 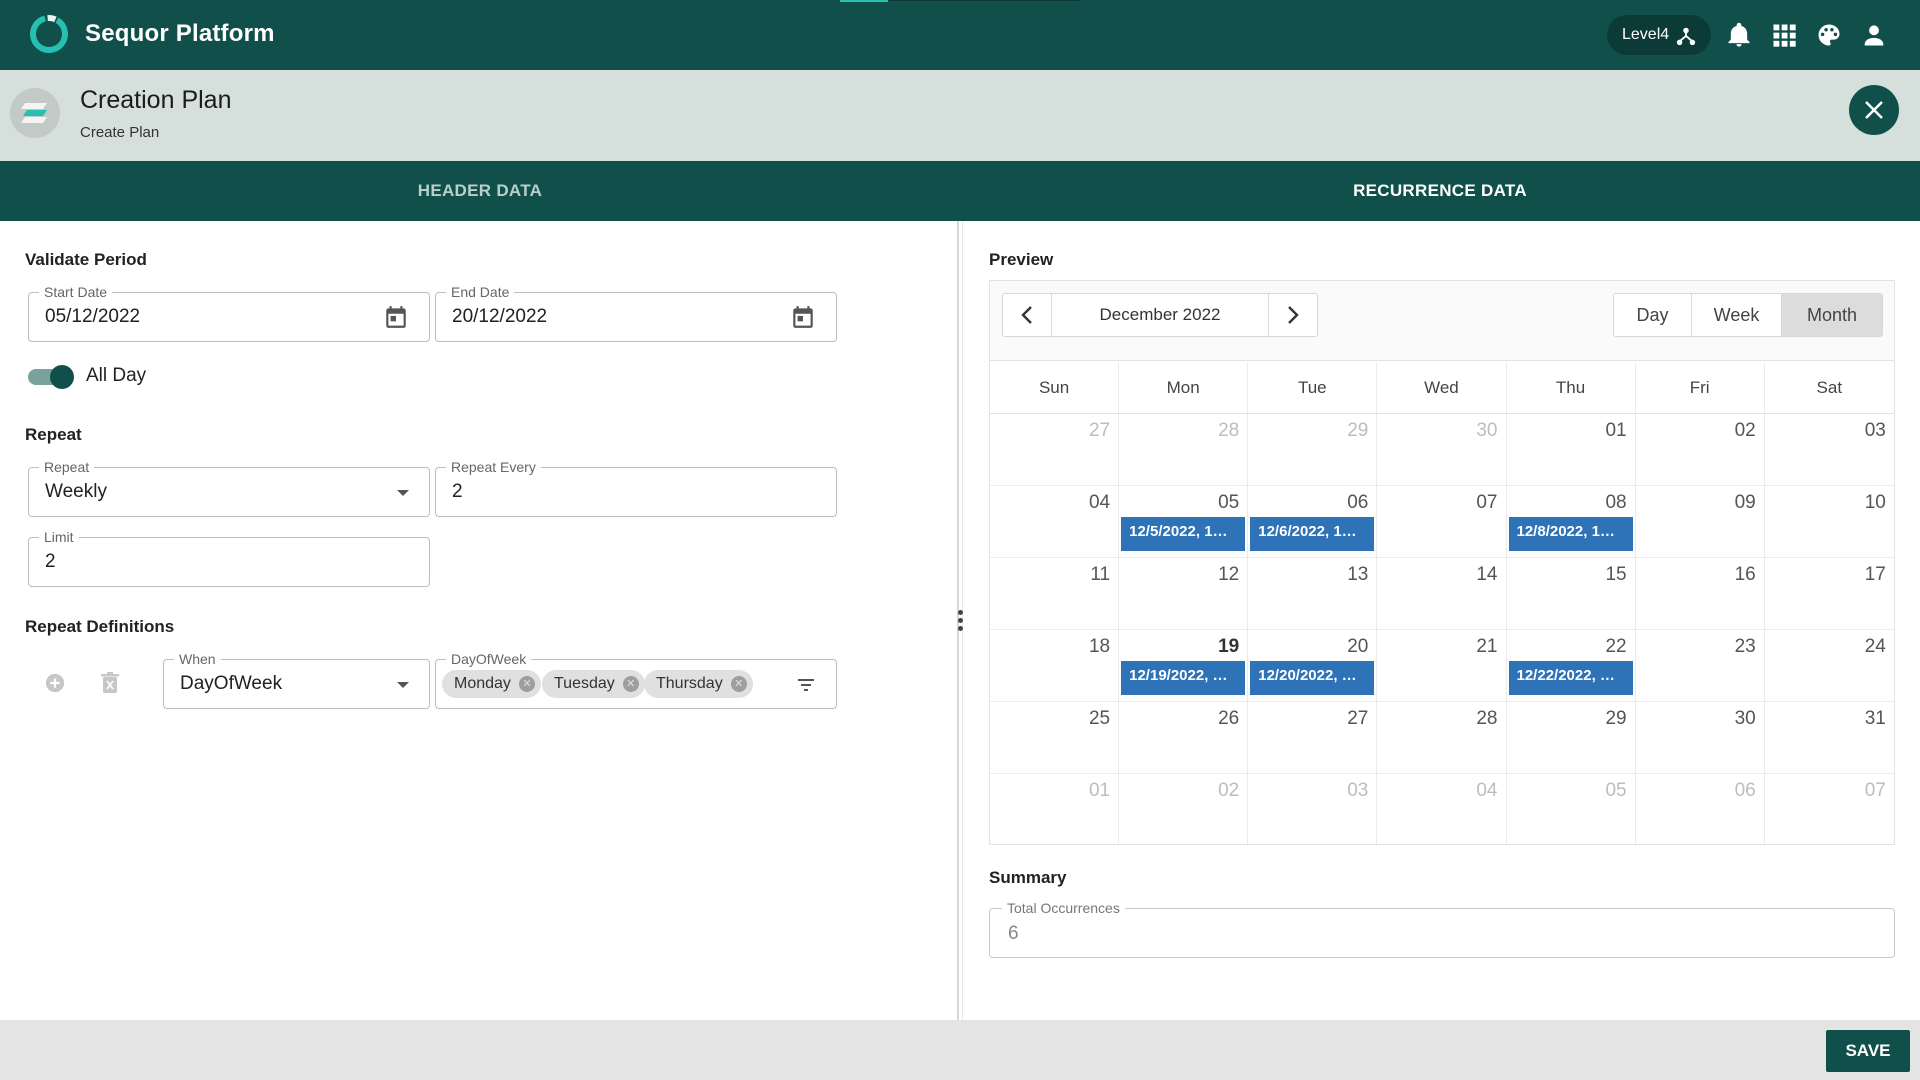 I want to click on filter-list-icon, so click(x=806, y=685).